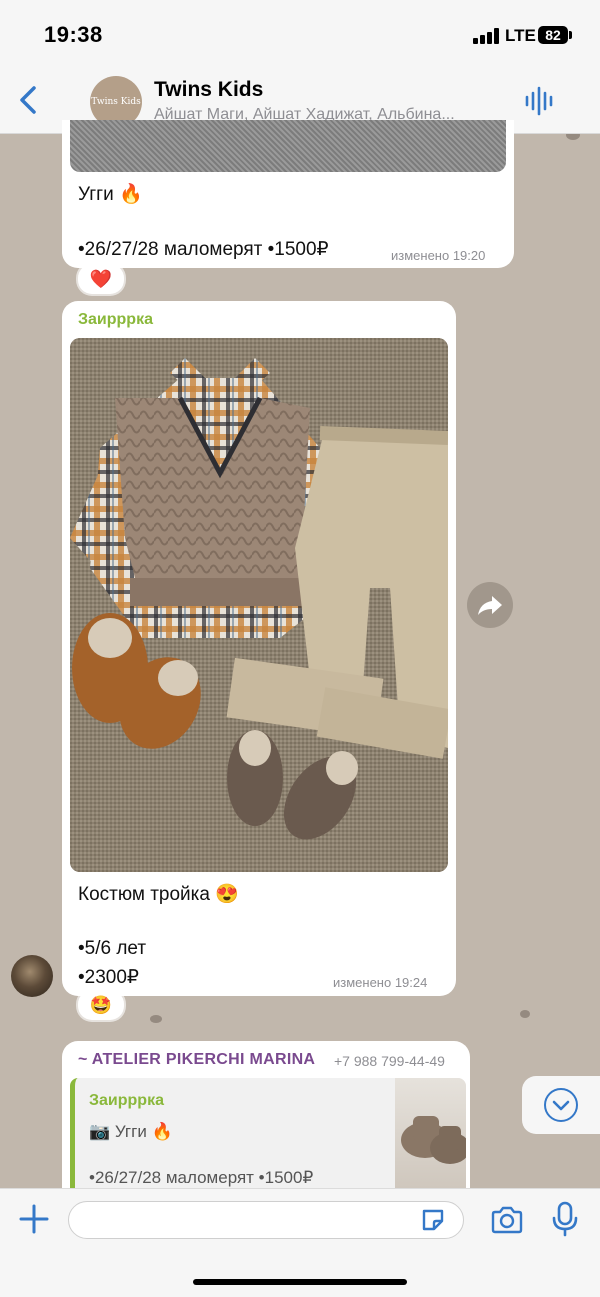 The image size is (600, 1297). I want to click on reaction-badge: ❤️, so click(101, 279).